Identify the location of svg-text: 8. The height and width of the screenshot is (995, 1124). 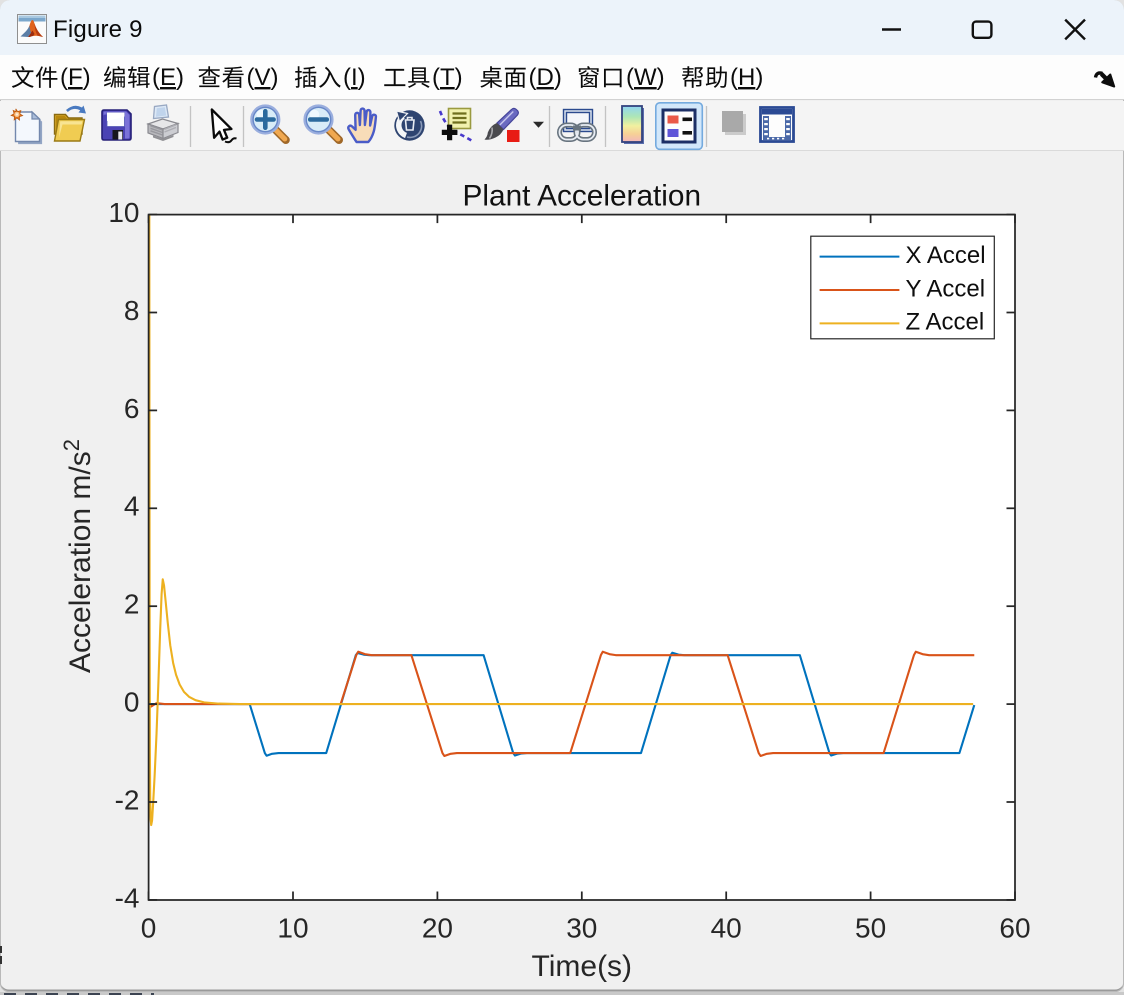
(132, 310).